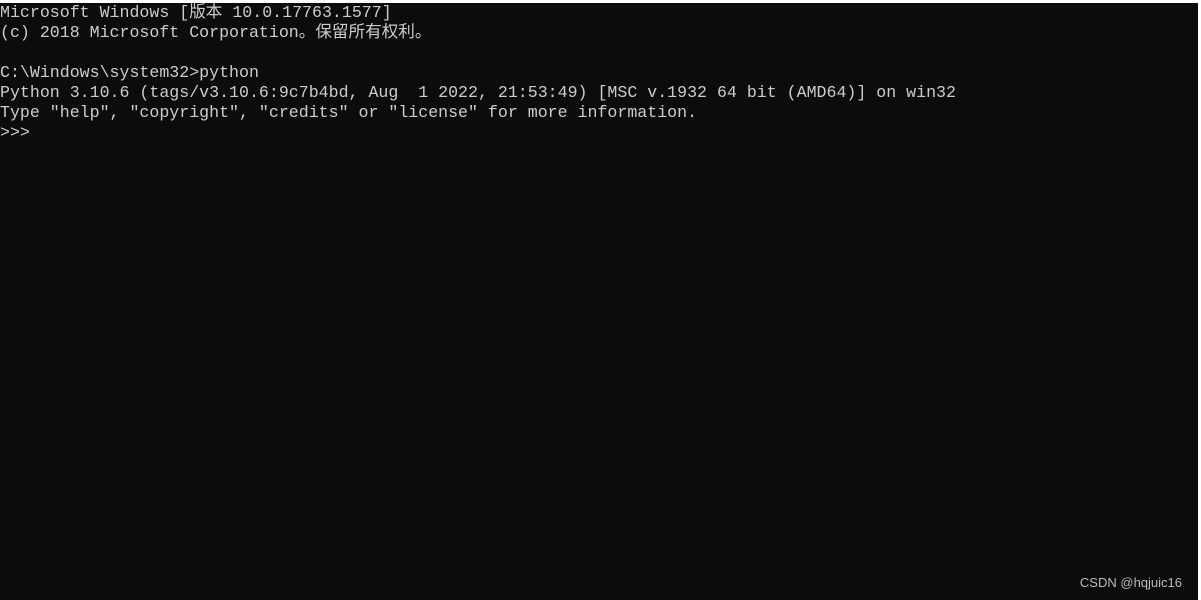 Image resolution: width=1201 pixels, height=600 pixels. What do you see at coordinates (20, 133) in the screenshot?
I see `python-prompt: >>>` at bounding box center [20, 133].